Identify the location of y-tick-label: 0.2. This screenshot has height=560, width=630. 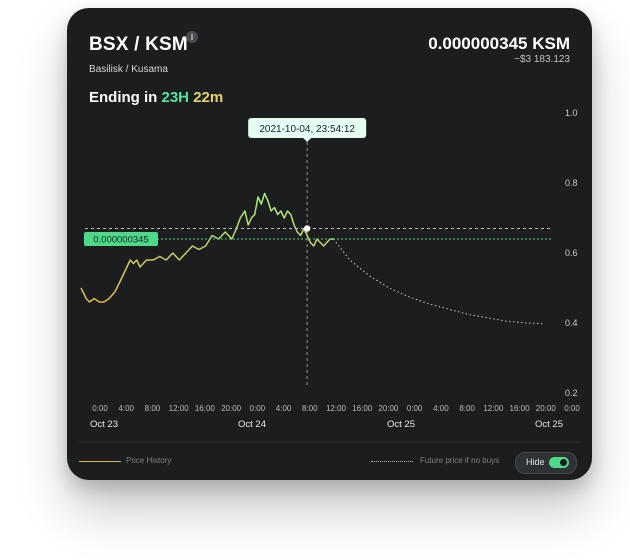
(571, 393).